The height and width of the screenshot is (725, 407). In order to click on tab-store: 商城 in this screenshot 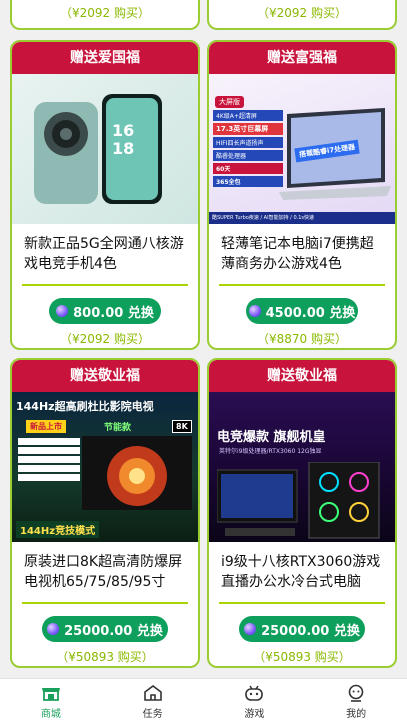, I will do `click(51, 702)`.